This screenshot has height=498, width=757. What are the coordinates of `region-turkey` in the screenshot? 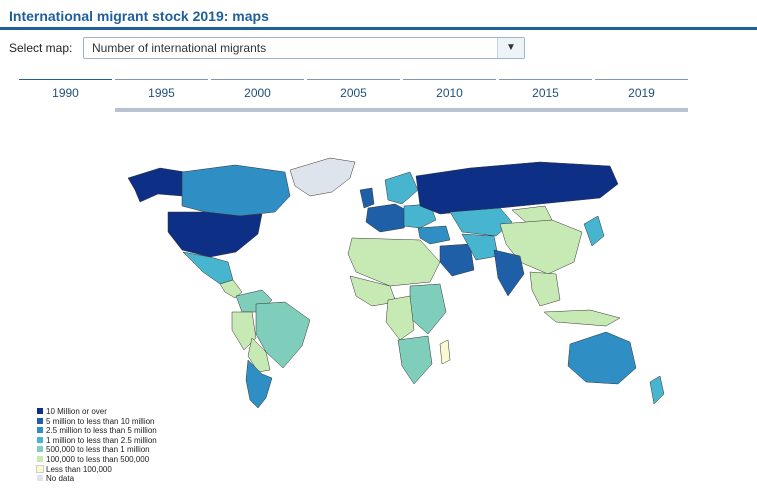 It's located at (434, 235).